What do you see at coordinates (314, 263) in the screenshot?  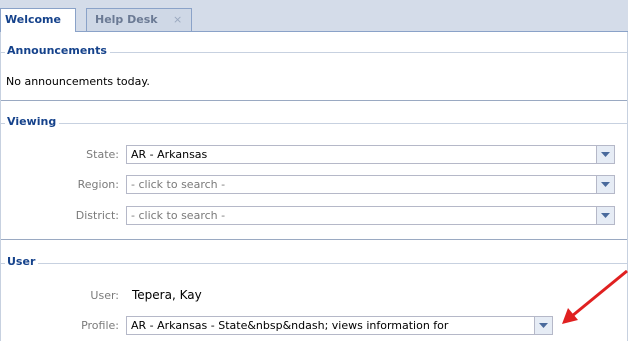 I see `user-divider` at bounding box center [314, 263].